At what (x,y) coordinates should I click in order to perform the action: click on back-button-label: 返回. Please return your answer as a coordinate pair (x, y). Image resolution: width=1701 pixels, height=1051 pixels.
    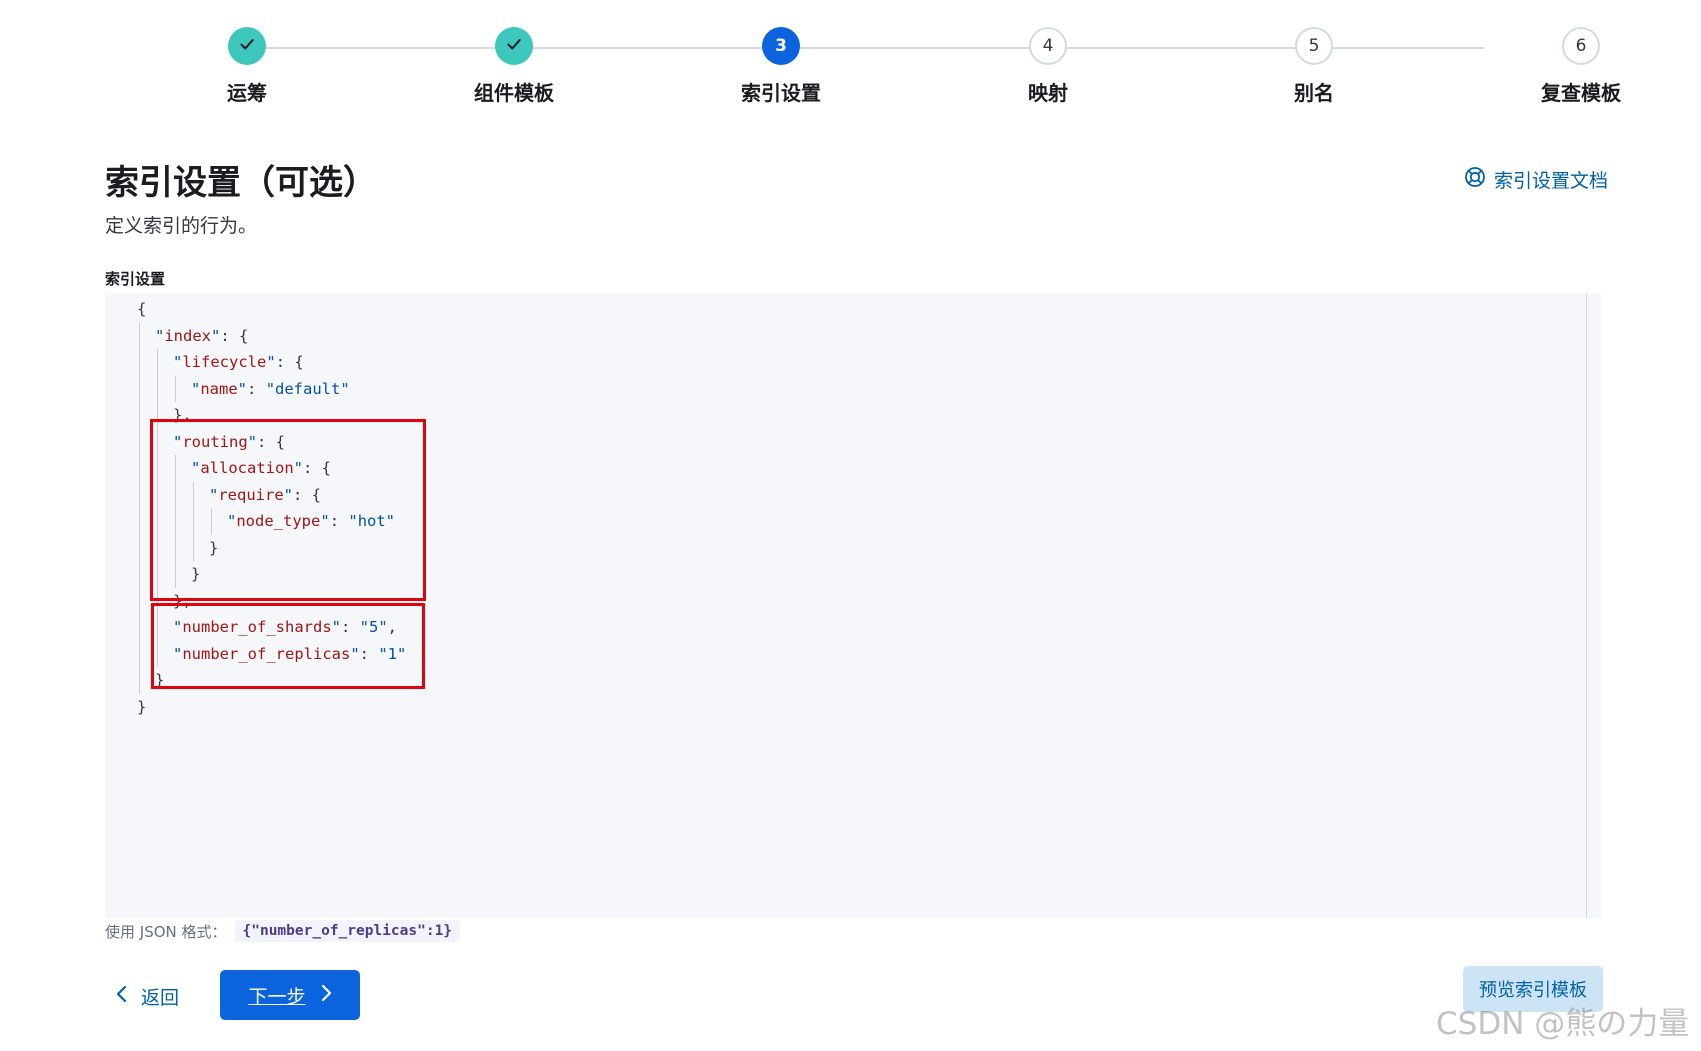
    Looking at the image, I should click on (160, 998).